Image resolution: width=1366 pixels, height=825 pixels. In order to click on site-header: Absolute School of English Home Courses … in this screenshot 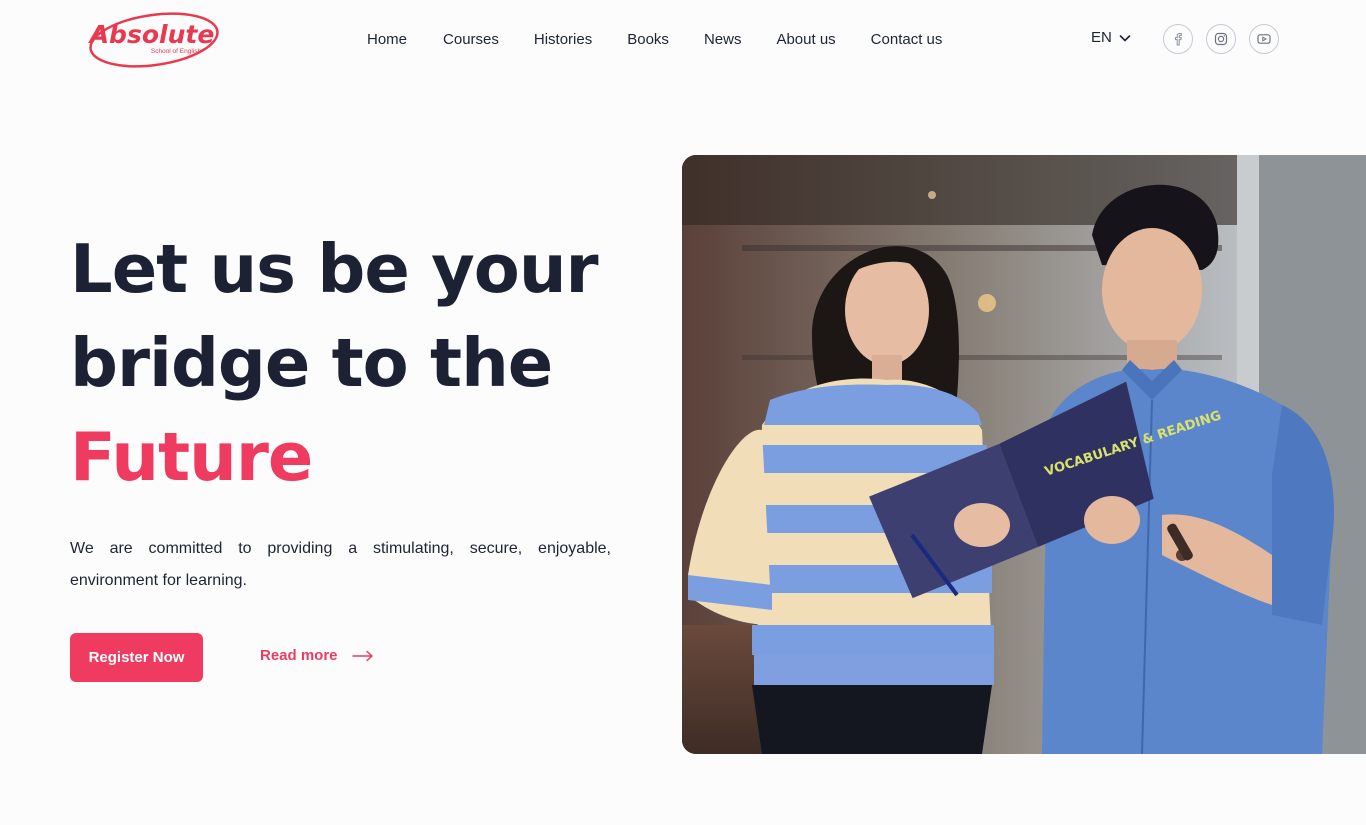, I will do `click(683, 40)`.